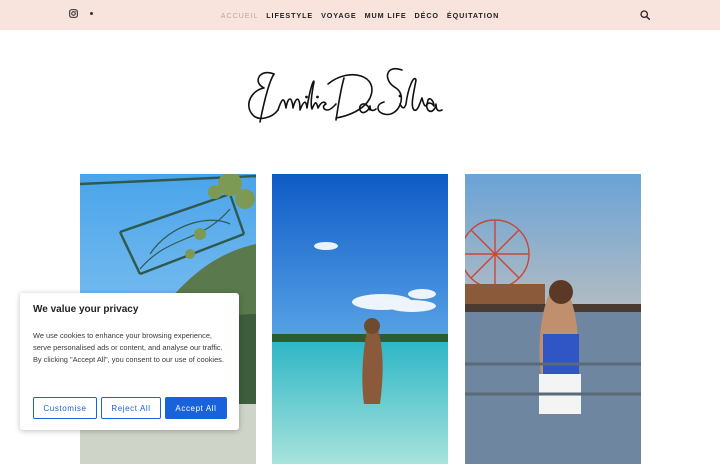  I want to click on reject-all-button: Reject All, so click(131, 408).